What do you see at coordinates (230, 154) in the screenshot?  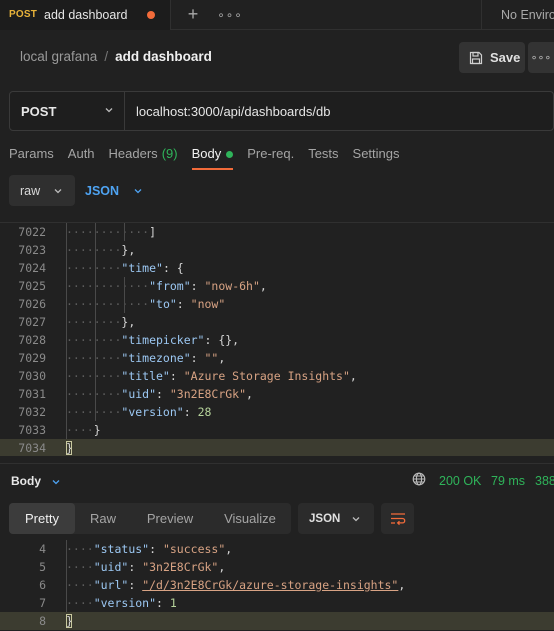 I see `body-indicator-dot` at bounding box center [230, 154].